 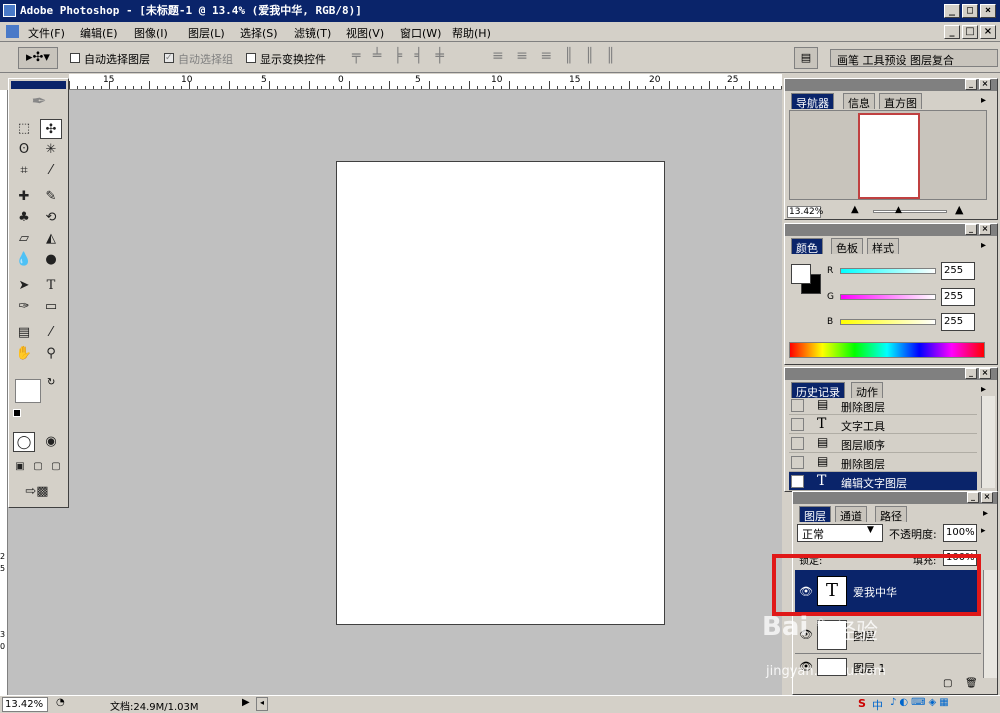 What do you see at coordinates (17, 413) in the screenshot?
I see `default-colors-icon` at bounding box center [17, 413].